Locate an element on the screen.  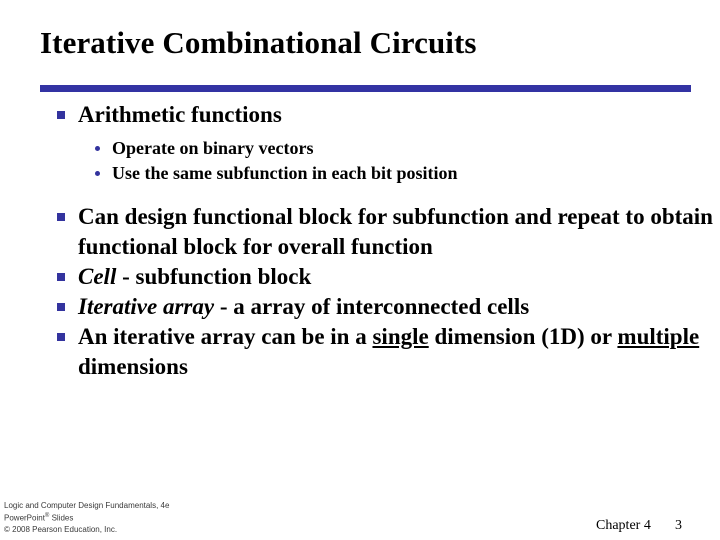
page-title: Iterative Combinational Circuits is located at coordinates (258, 42).